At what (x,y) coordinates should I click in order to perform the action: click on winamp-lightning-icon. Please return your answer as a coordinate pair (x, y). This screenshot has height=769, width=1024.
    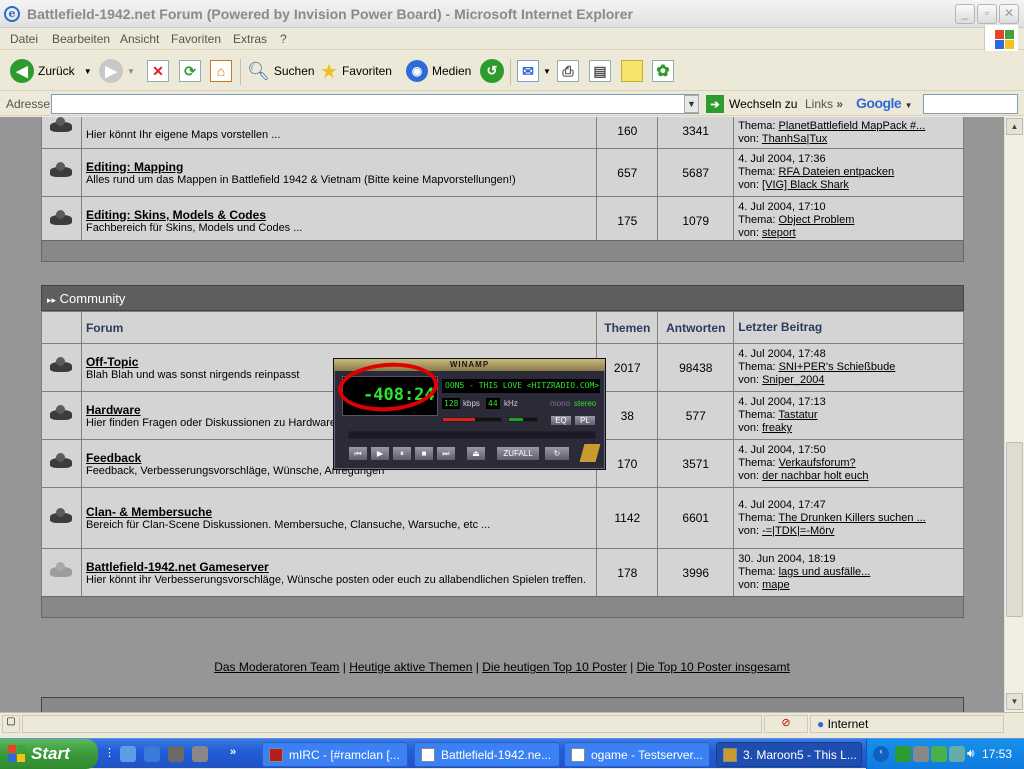
    Looking at the image, I should click on (590, 453).